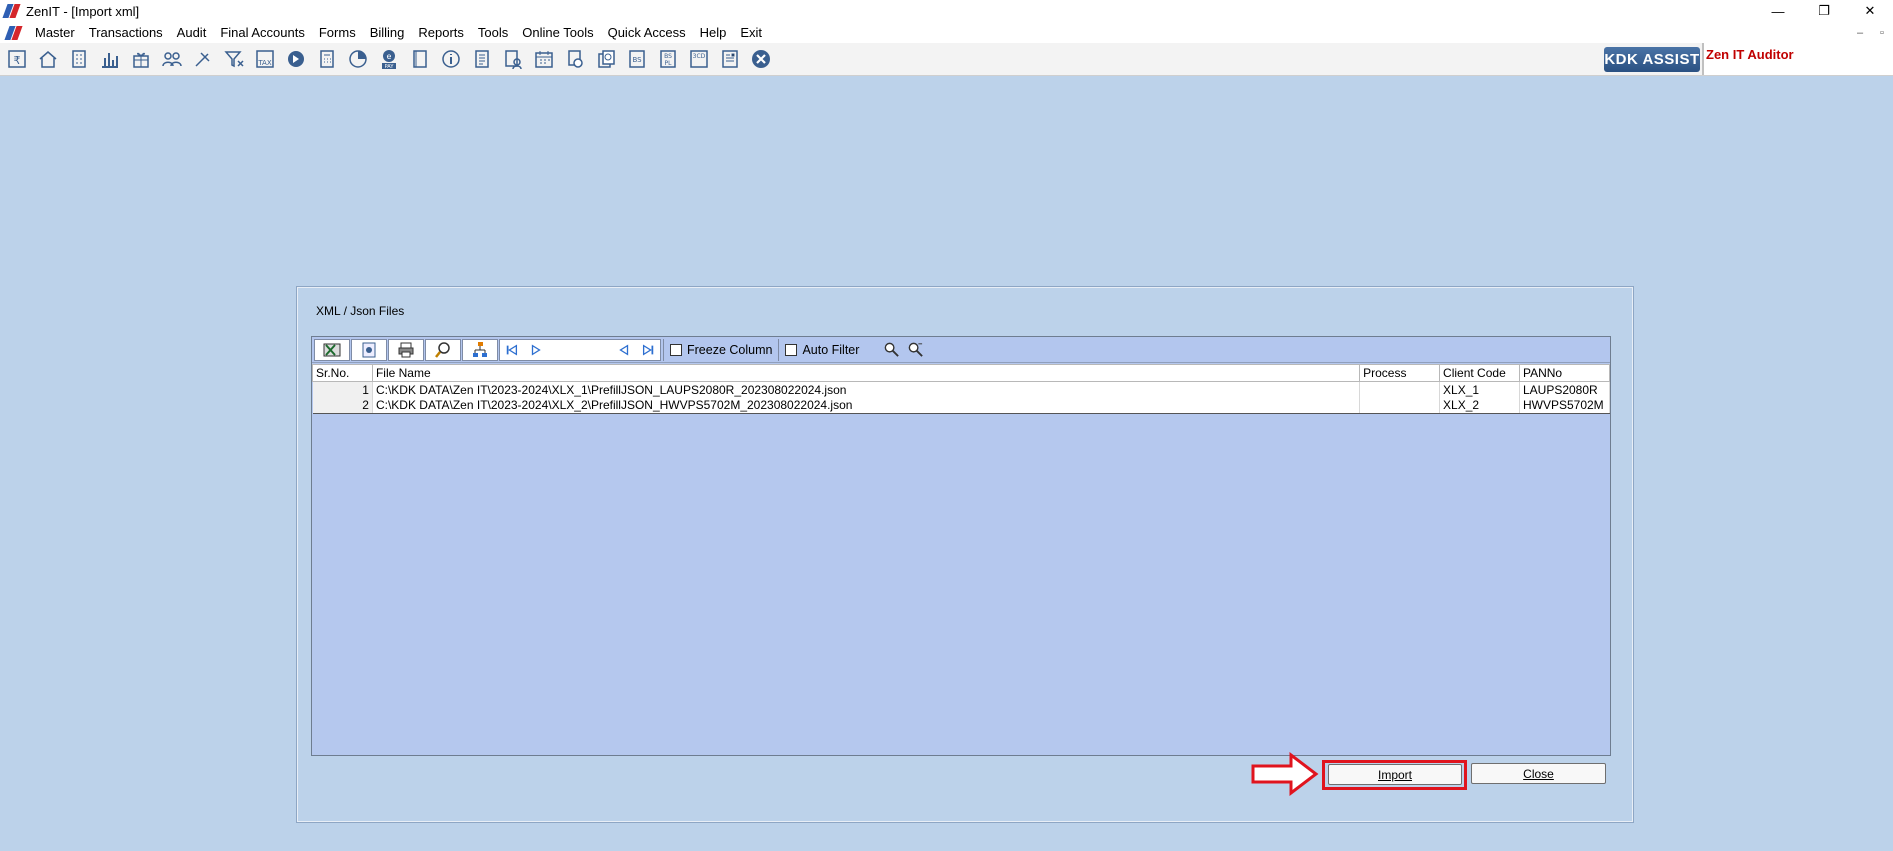 Image resolution: width=1893 pixels, height=851 pixels. What do you see at coordinates (203, 59) in the screenshot?
I see `pin-icon` at bounding box center [203, 59].